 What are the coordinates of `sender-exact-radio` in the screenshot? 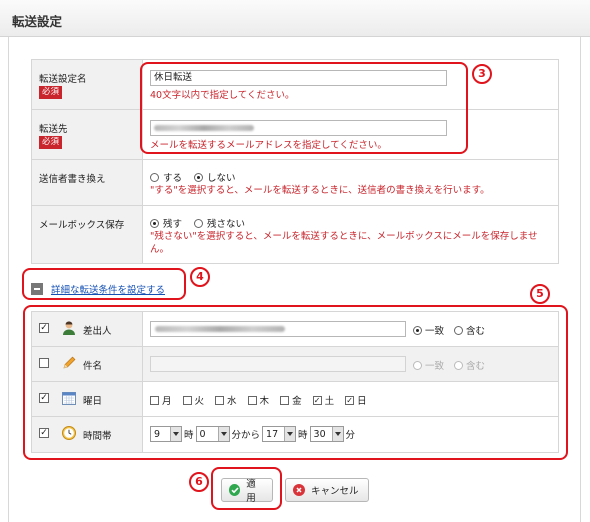 It's located at (417, 330).